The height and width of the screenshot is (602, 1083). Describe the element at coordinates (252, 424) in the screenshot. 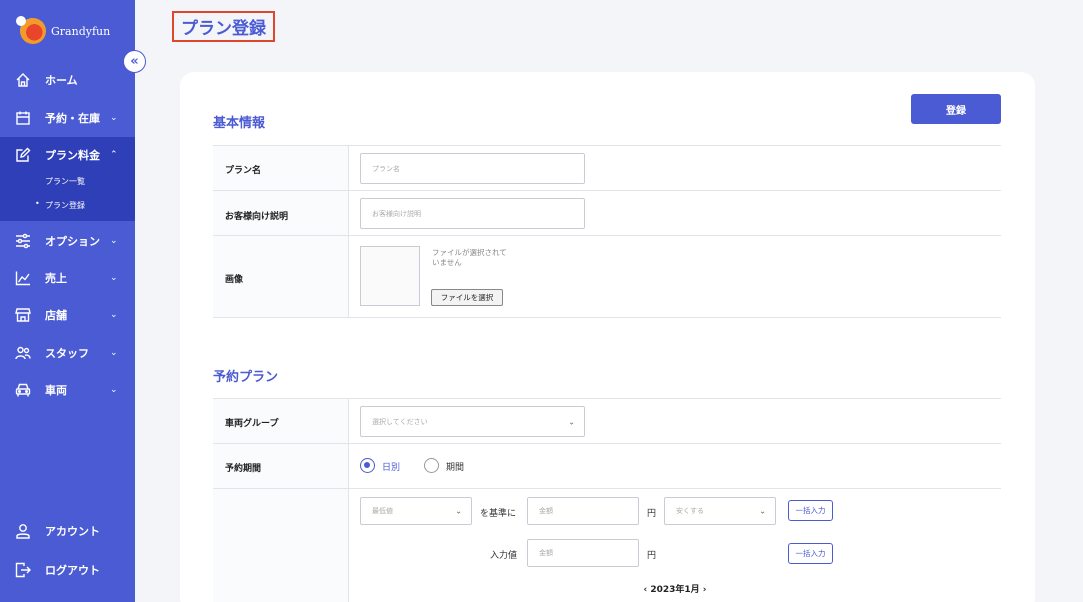

I see `vehicle-group-label: 車両グループ` at that location.